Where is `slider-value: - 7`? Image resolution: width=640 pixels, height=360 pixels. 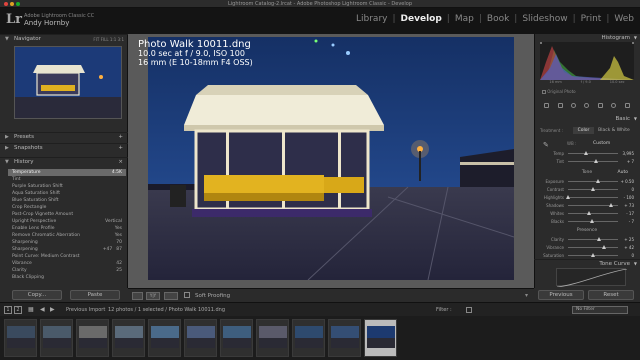
slider-value: - 7 is located at coordinates (627, 221).